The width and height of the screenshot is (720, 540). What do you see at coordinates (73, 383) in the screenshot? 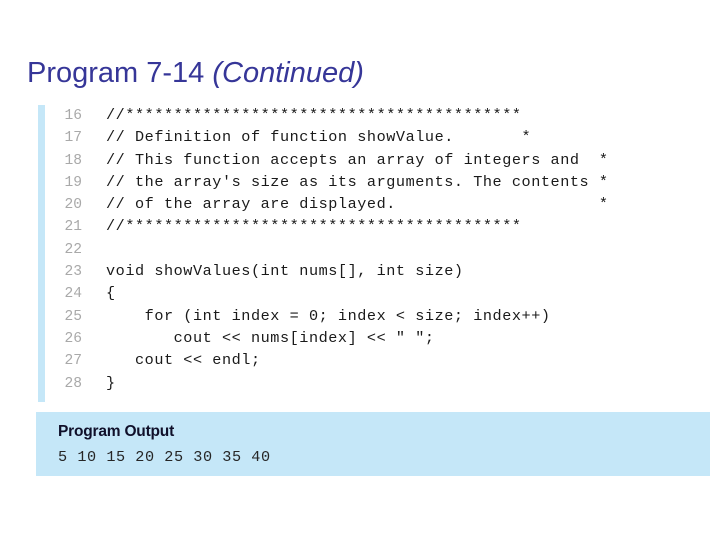
I see `code-line-number: 28` at bounding box center [73, 383].